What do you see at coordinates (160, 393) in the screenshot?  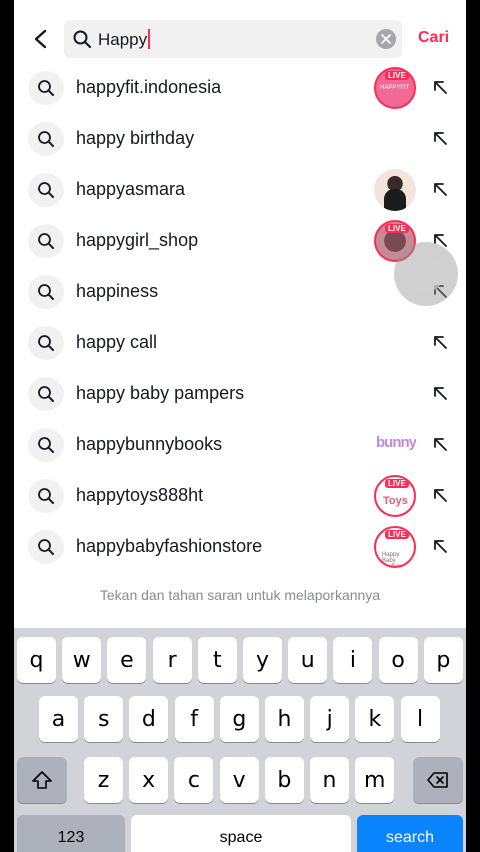 I see `suggestion-label: happy baby pampers` at bounding box center [160, 393].